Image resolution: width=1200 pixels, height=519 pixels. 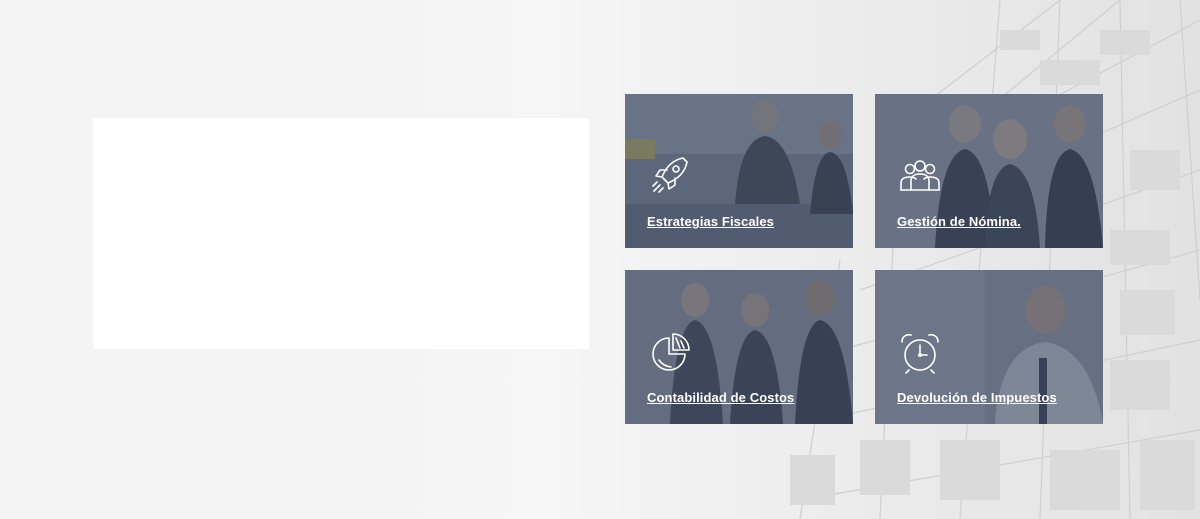 What do you see at coordinates (920, 353) in the screenshot?
I see `alarm-clock-icon` at bounding box center [920, 353].